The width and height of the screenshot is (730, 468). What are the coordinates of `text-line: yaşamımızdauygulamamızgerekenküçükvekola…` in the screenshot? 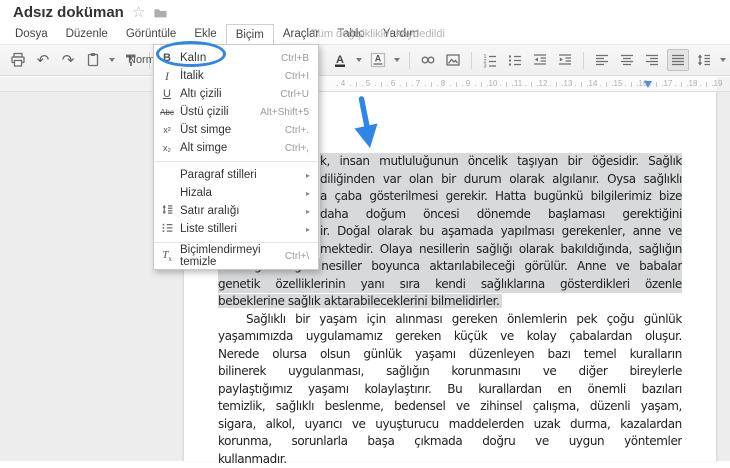 It's located at (450, 337).